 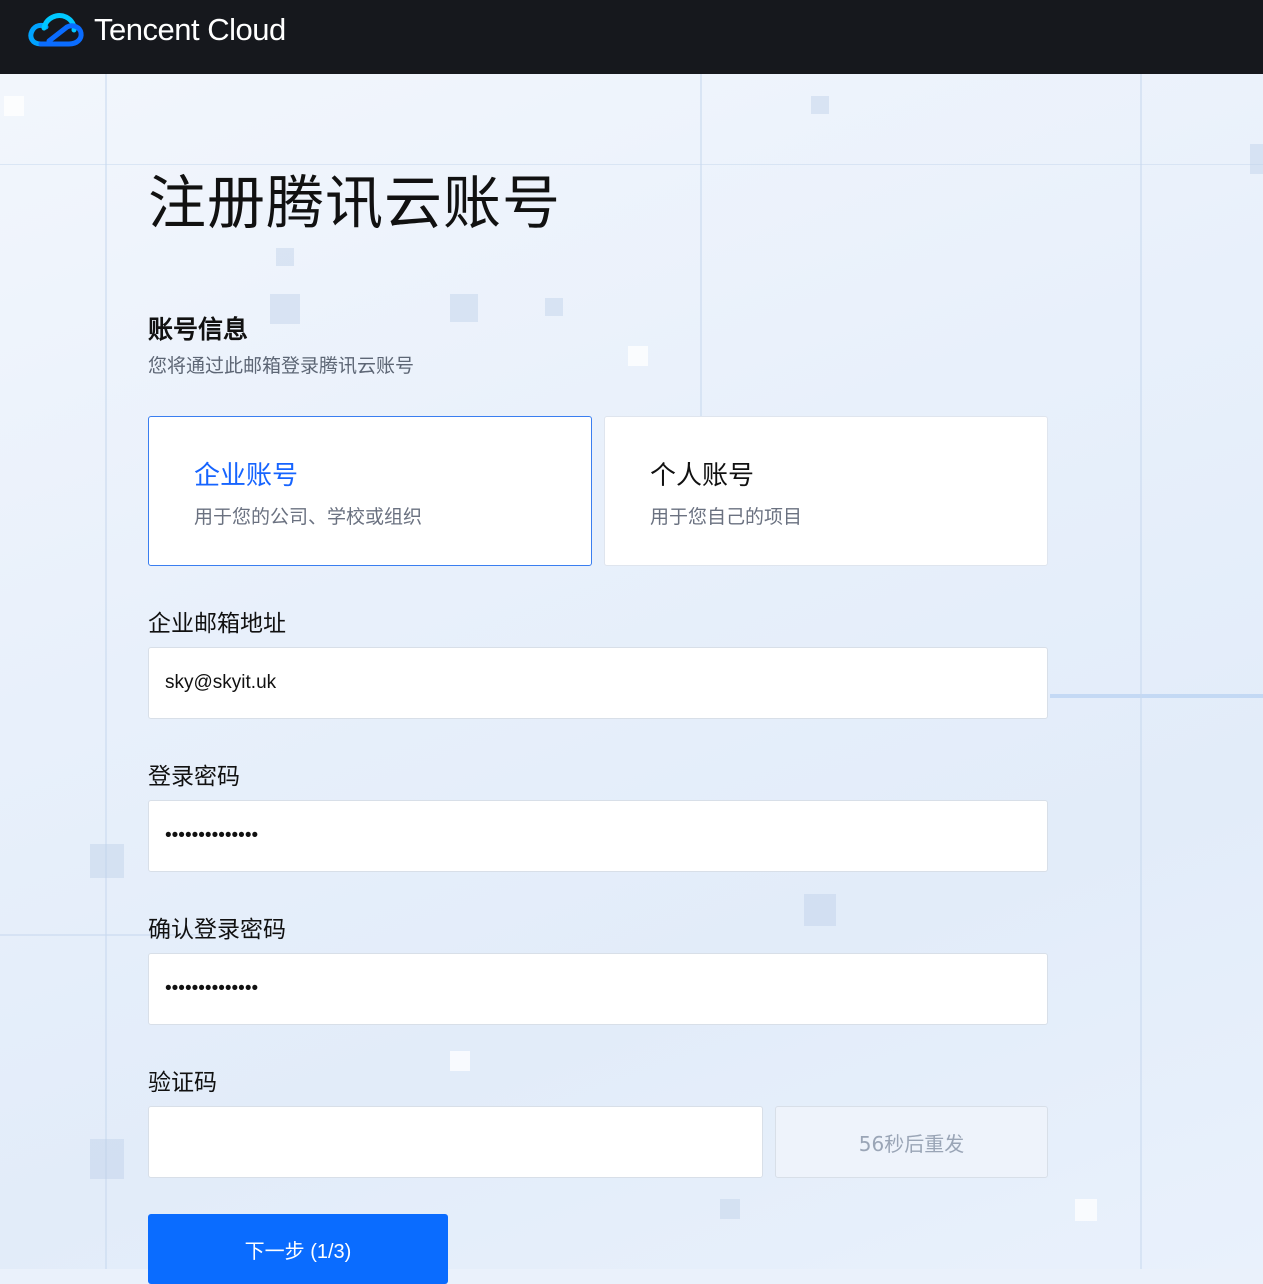 What do you see at coordinates (190, 29) in the screenshot?
I see `brand-name: Tencent Cloud` at bounding box center [190, 29].